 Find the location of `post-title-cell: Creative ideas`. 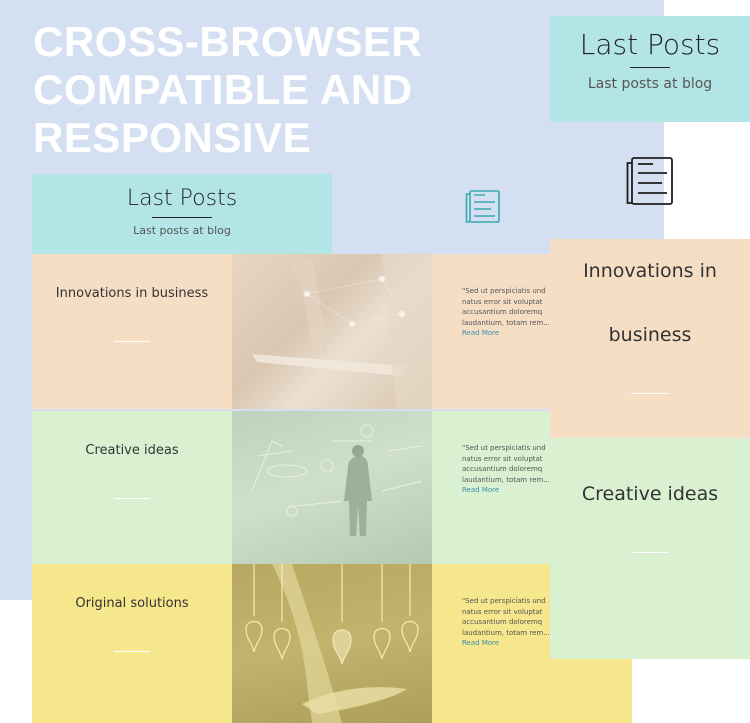

post-title-cell: Creative ideas is located at coordinates (132, 488).